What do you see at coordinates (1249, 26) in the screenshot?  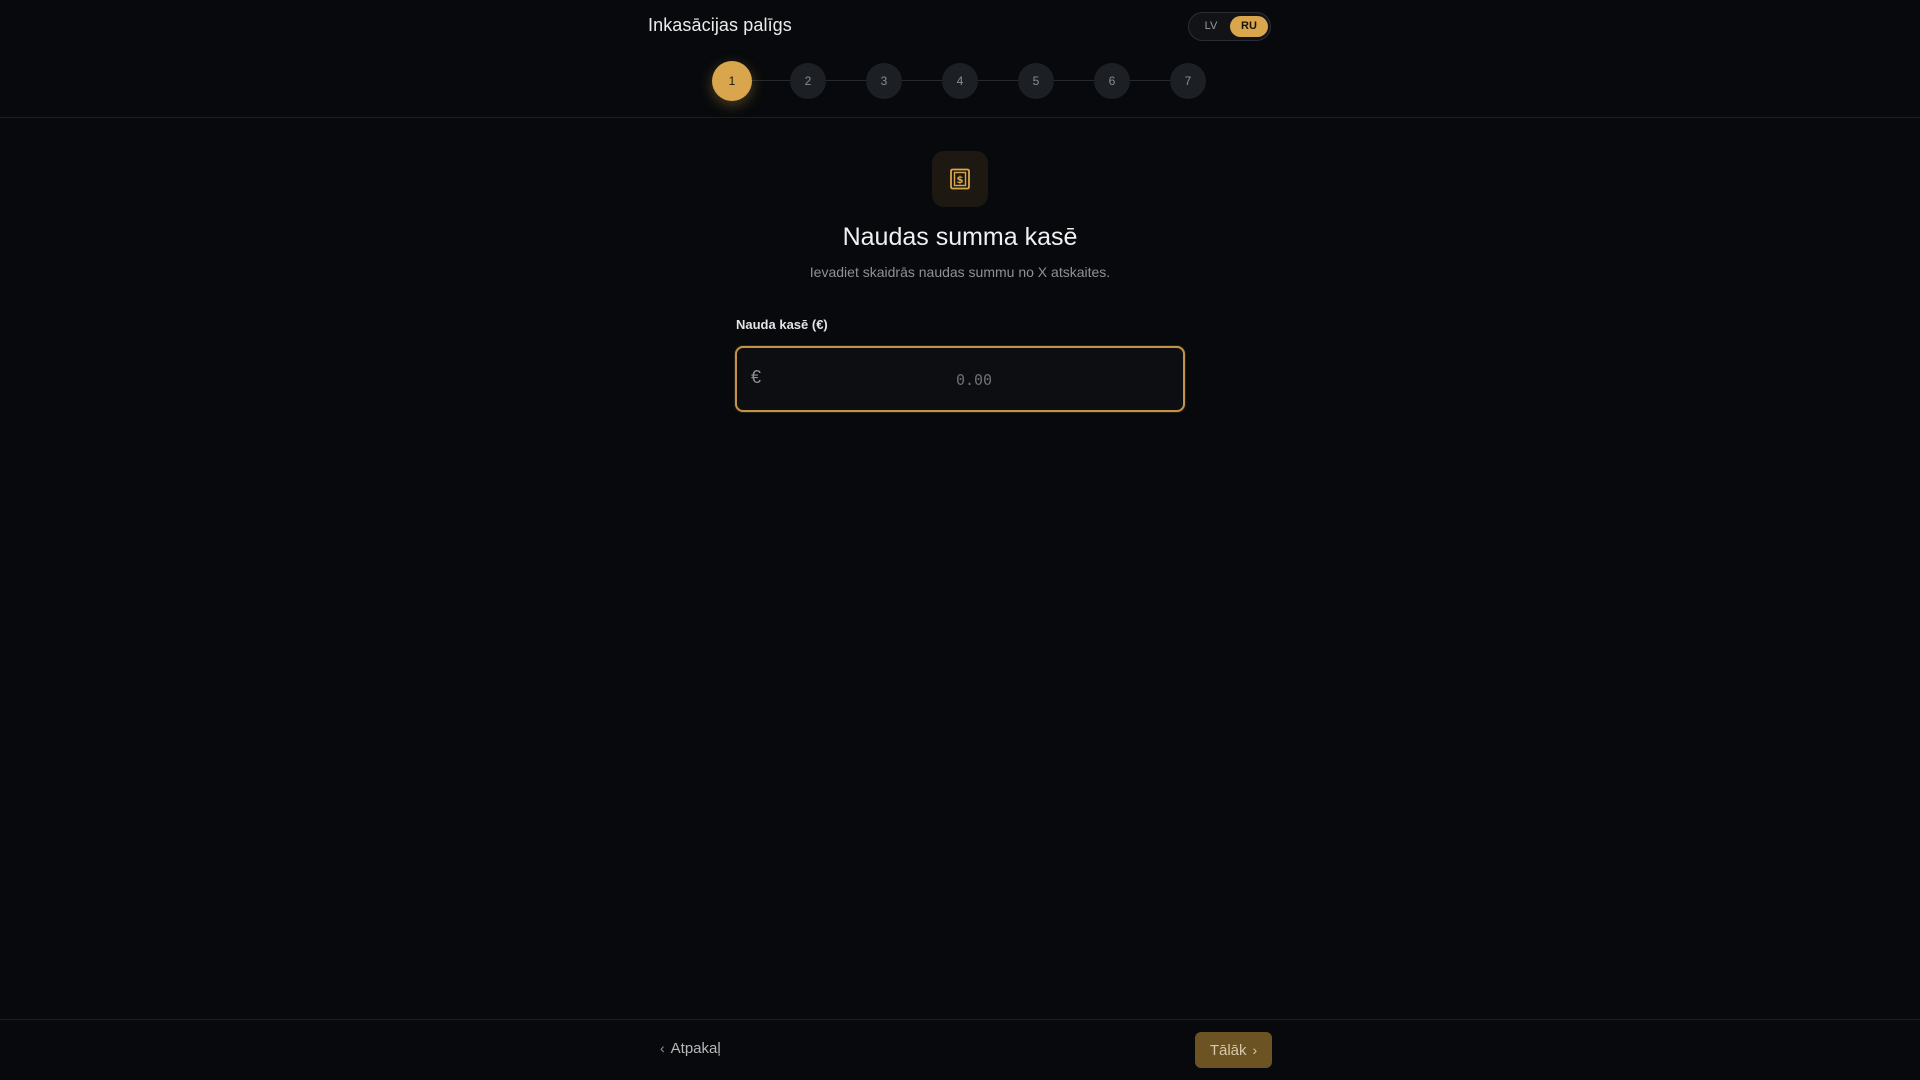 I see `language-ru-button: RU` at bounding box center [1249, 26].